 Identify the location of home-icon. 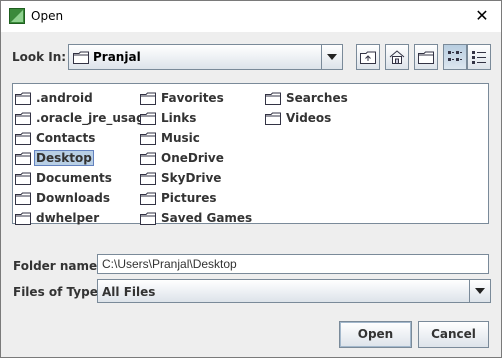
(397, 57).